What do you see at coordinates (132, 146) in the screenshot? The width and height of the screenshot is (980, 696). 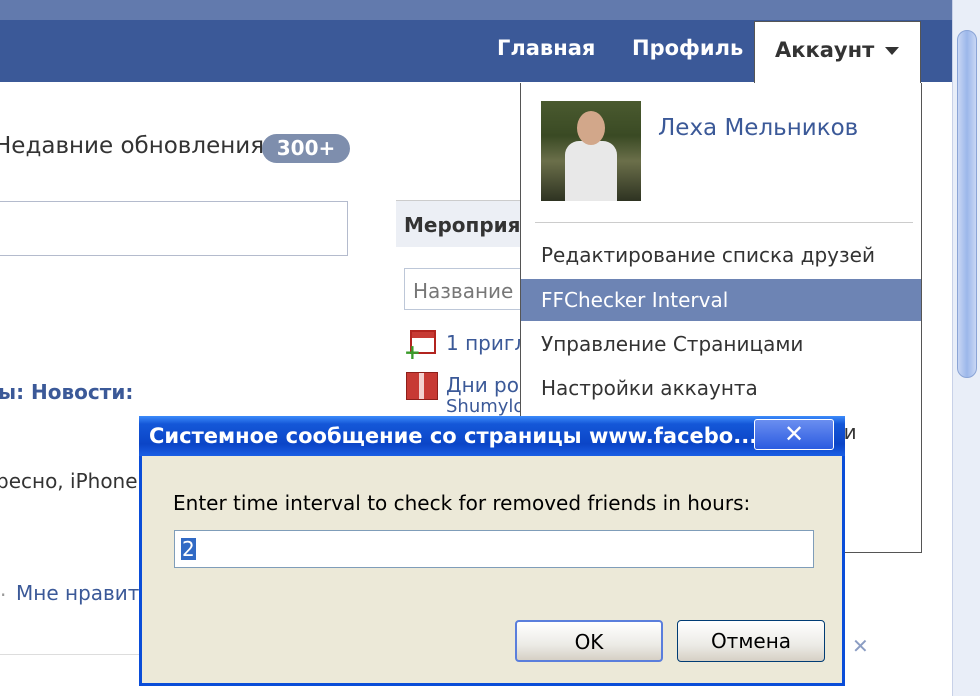 I see `recent-updates-link: Недавние обновления` at bounding box center [132, 146].